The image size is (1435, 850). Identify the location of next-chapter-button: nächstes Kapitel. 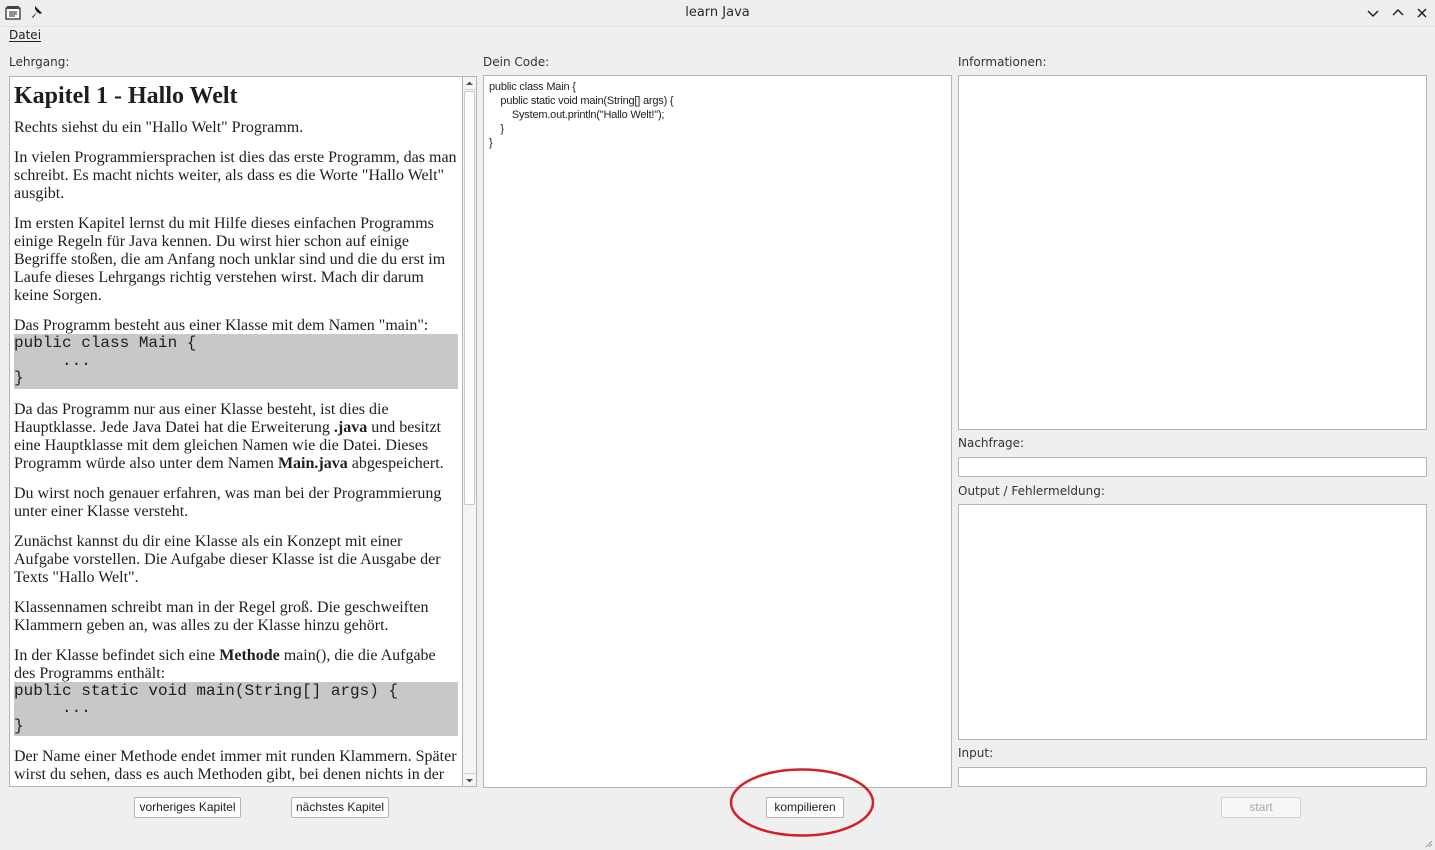
(340, 807).